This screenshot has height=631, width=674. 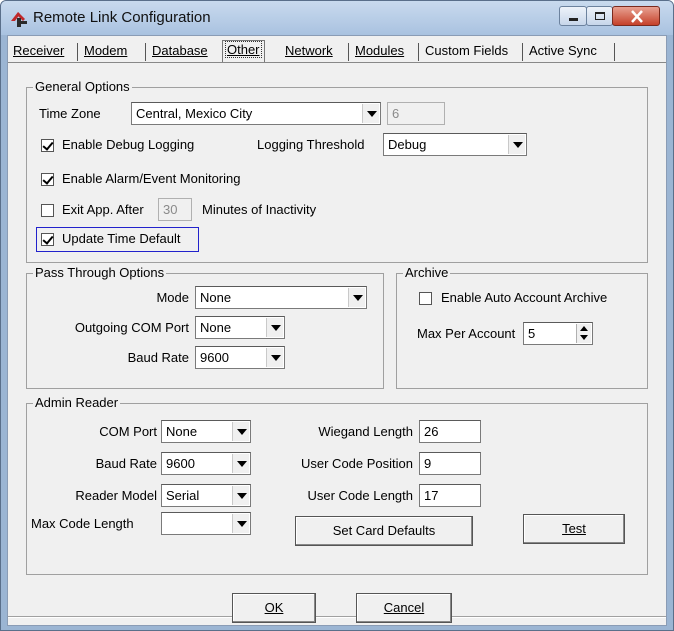 What do you see at coordinates (240, 357) in the screenshot?
I see `baud-rate-select: 9600` at bounding box center [240, 357].